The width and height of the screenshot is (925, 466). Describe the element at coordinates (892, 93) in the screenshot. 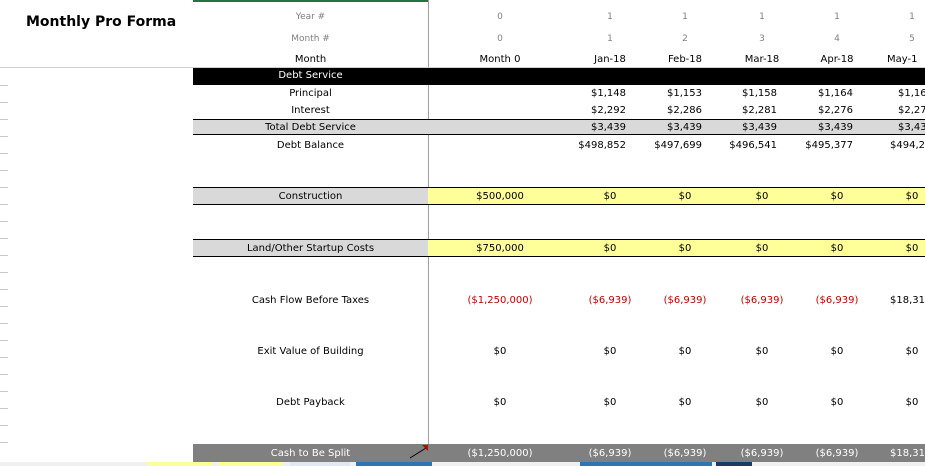

I see `principal-cell: $1,169` at that location.